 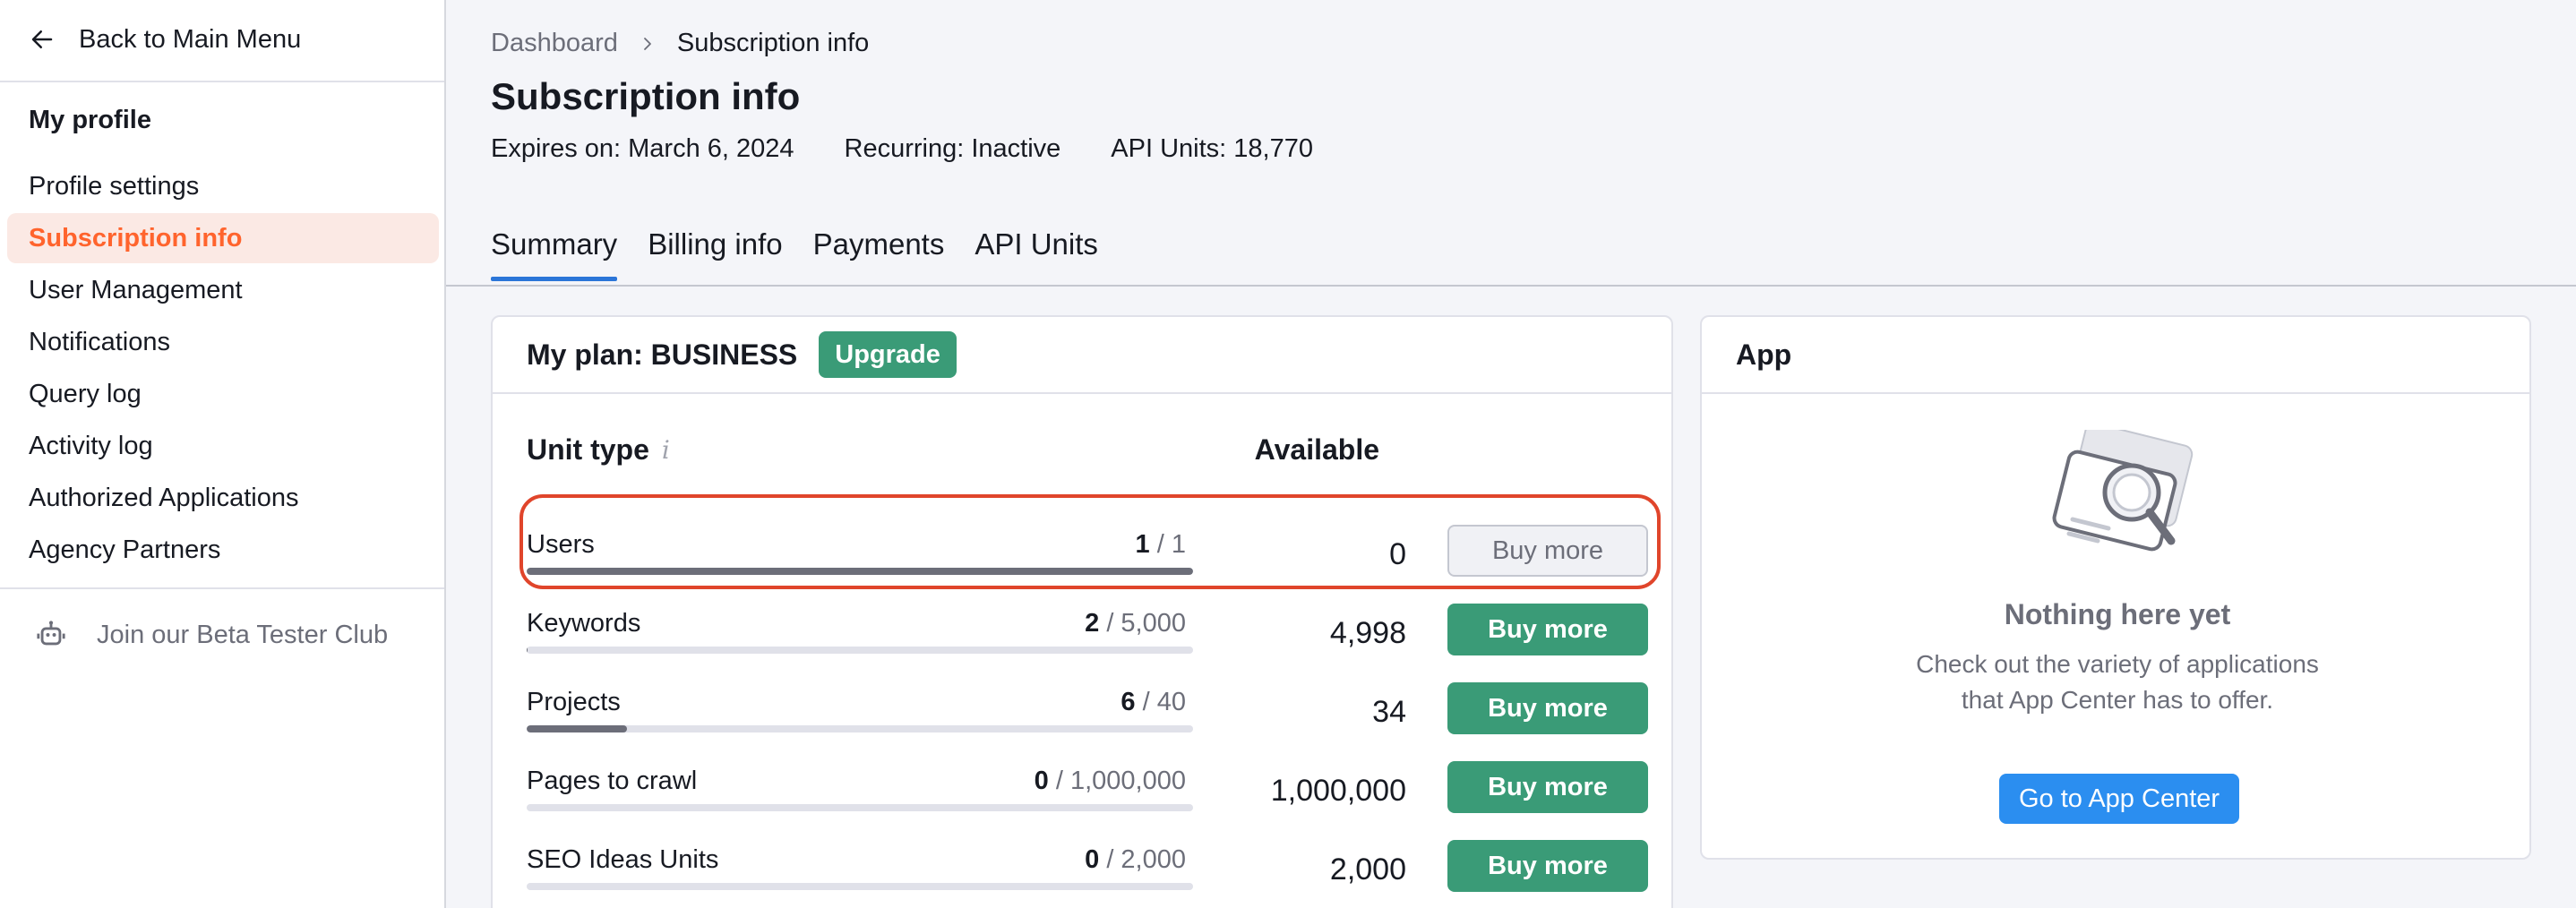 What do you see at coordinates (1135, 623) in the screenshot?
I see `unit-usage: 2 / 5,000` at bounding box center [1135, 623].